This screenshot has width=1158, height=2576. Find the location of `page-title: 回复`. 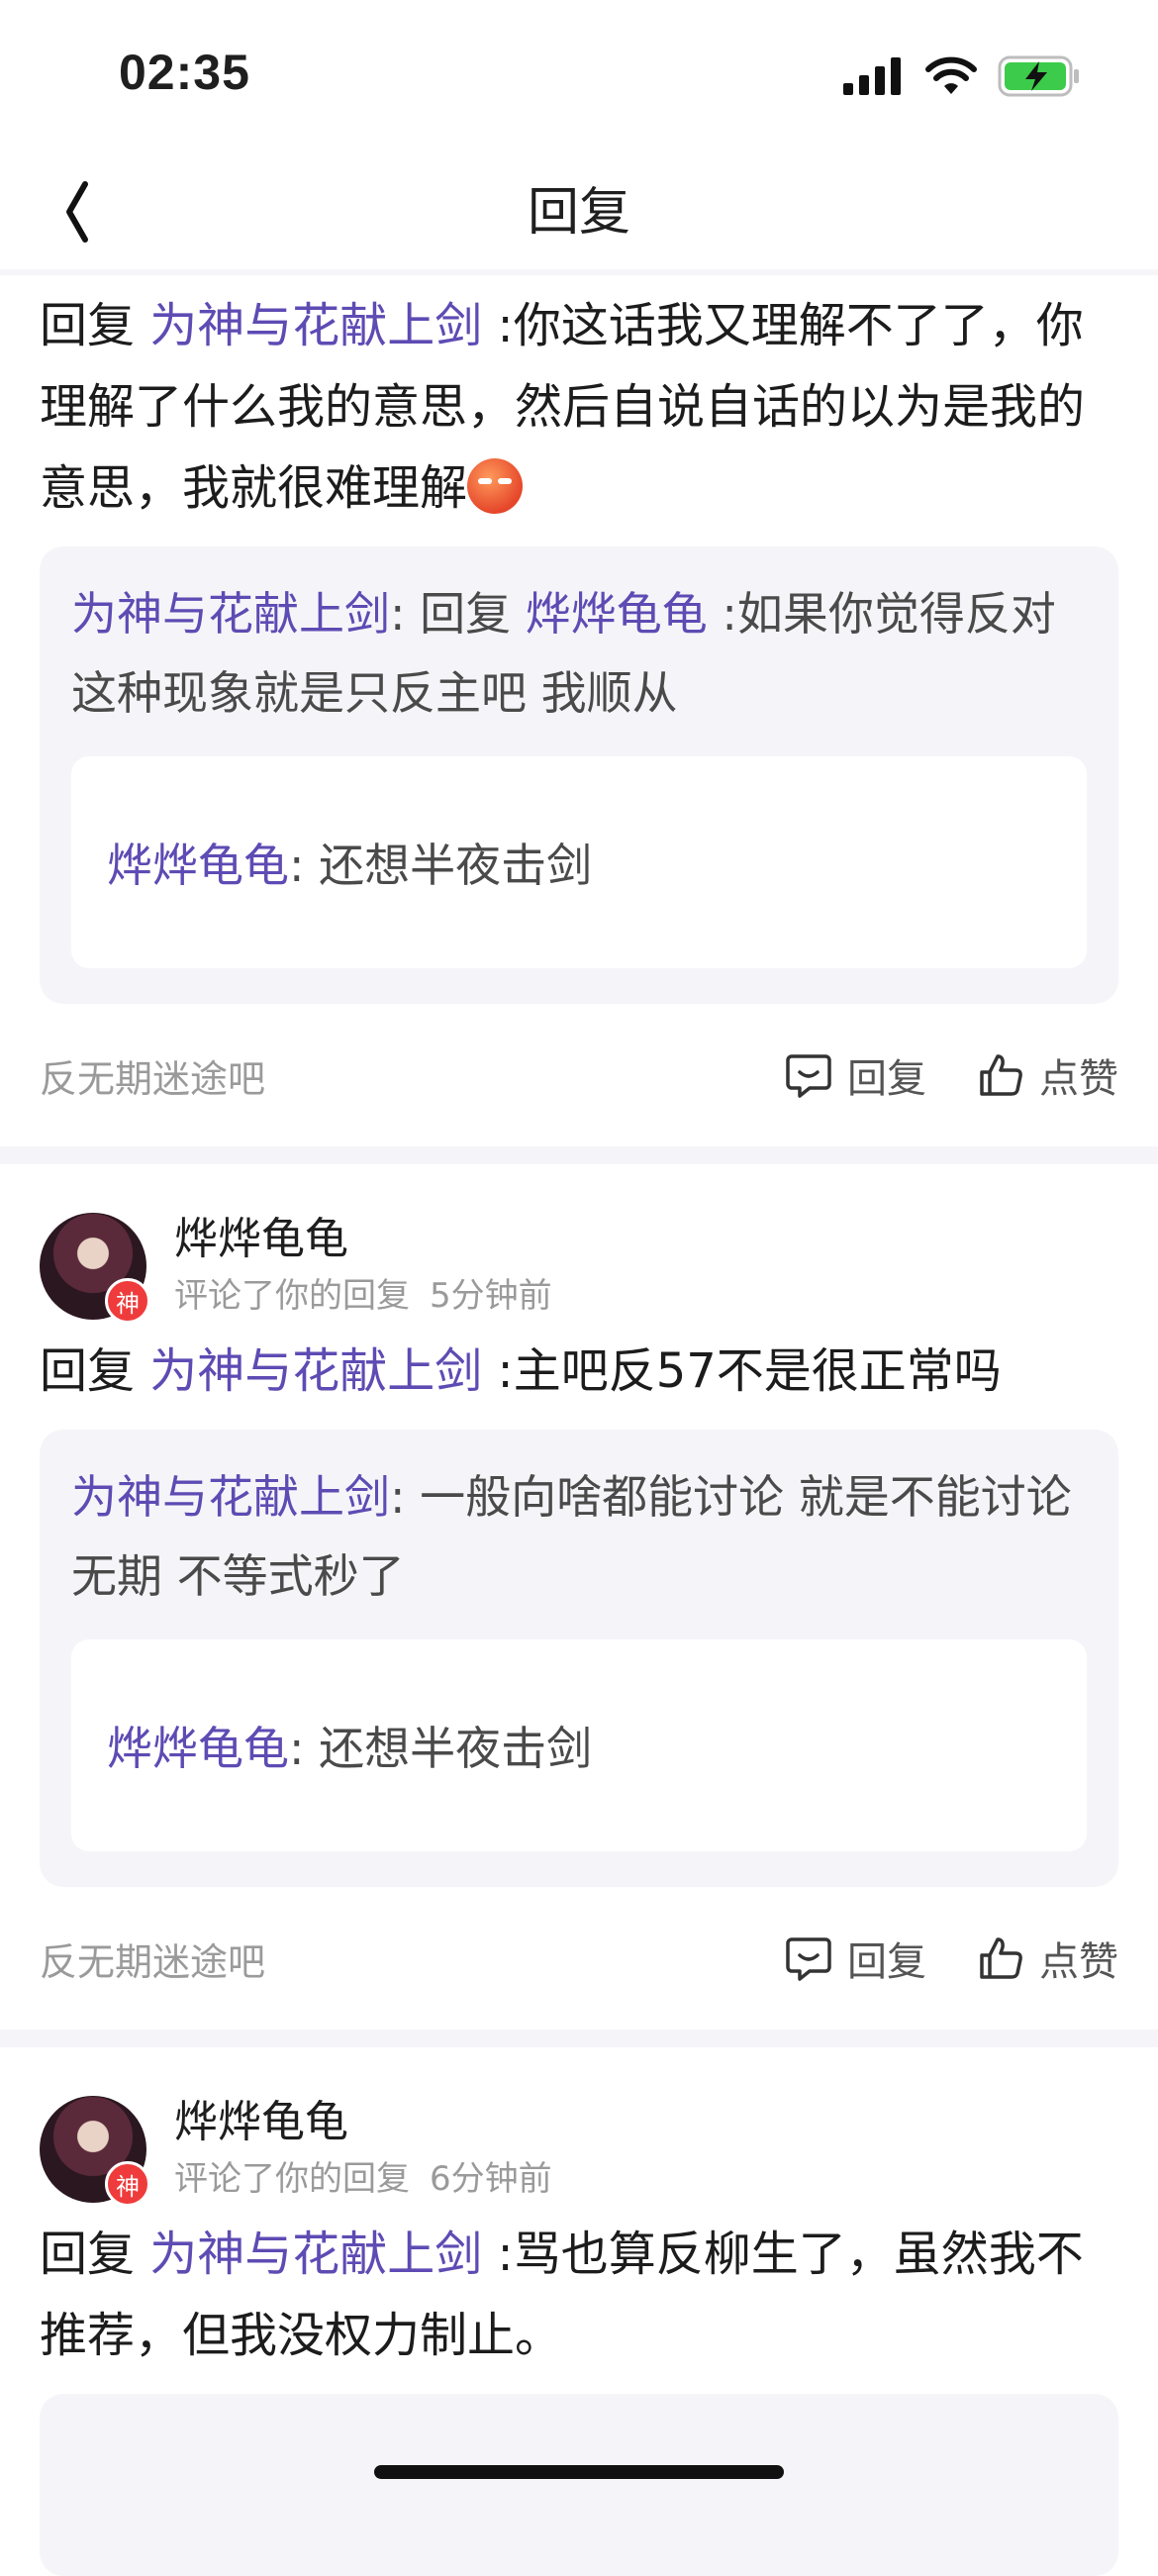

page-title: 回复 is located at coordinates (578, 213).